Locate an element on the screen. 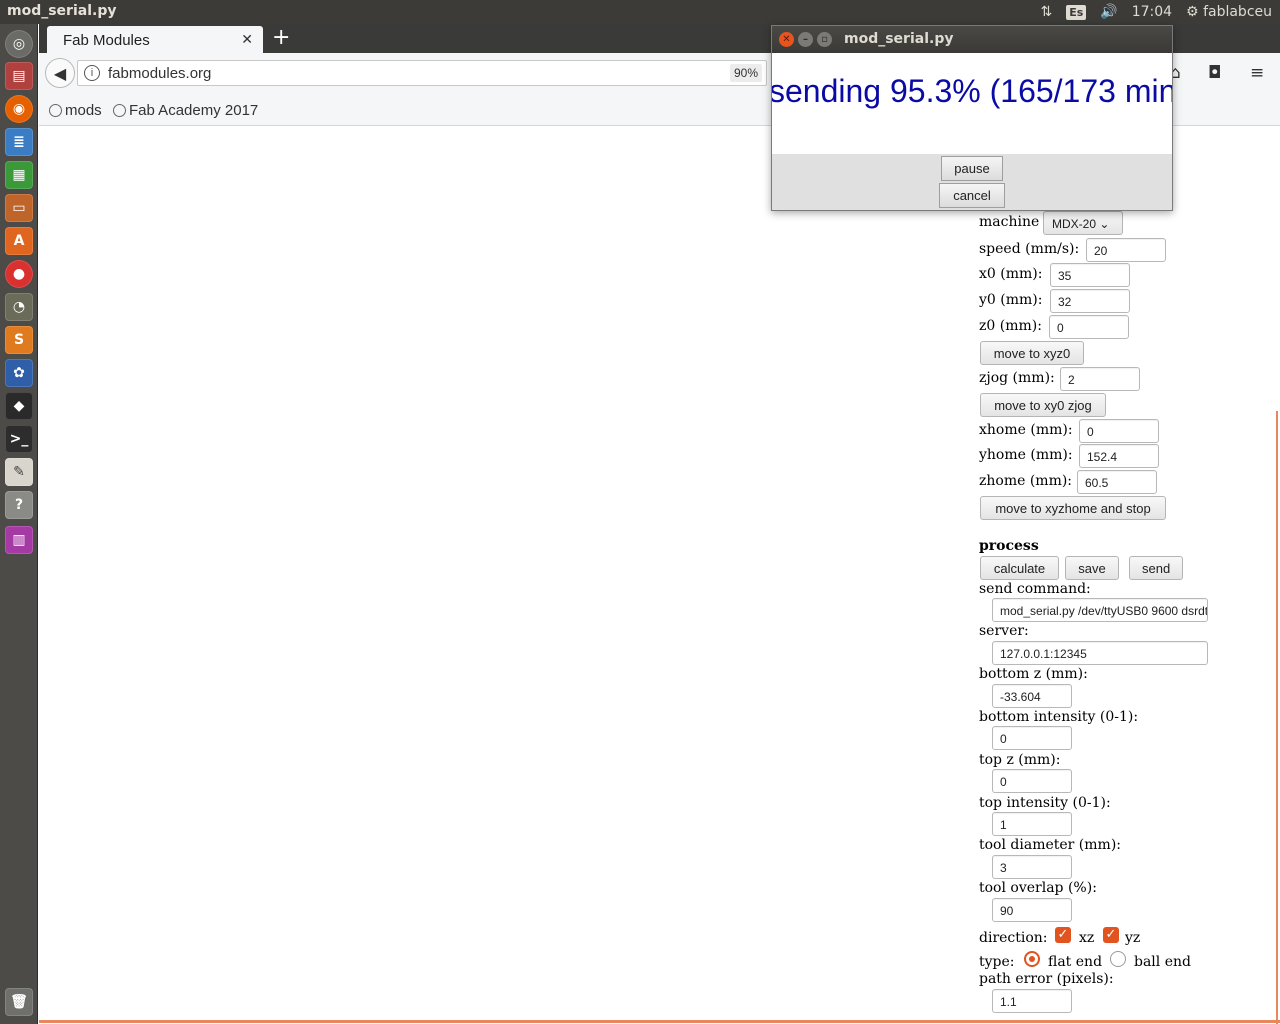  y0-input: 32 is located at coordinates (1090, 301).